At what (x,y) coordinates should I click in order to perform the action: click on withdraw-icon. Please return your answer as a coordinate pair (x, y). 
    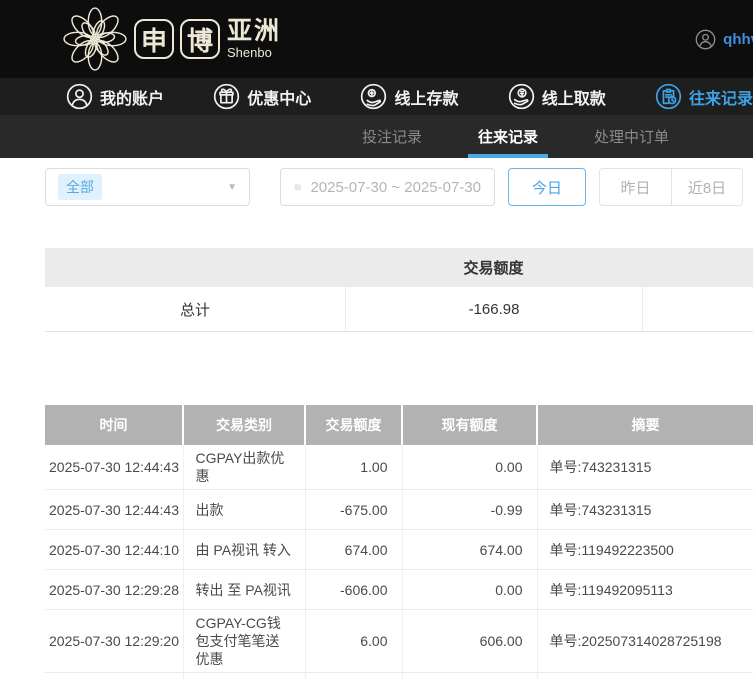
    Looking at the image, I should click on (521, 96).